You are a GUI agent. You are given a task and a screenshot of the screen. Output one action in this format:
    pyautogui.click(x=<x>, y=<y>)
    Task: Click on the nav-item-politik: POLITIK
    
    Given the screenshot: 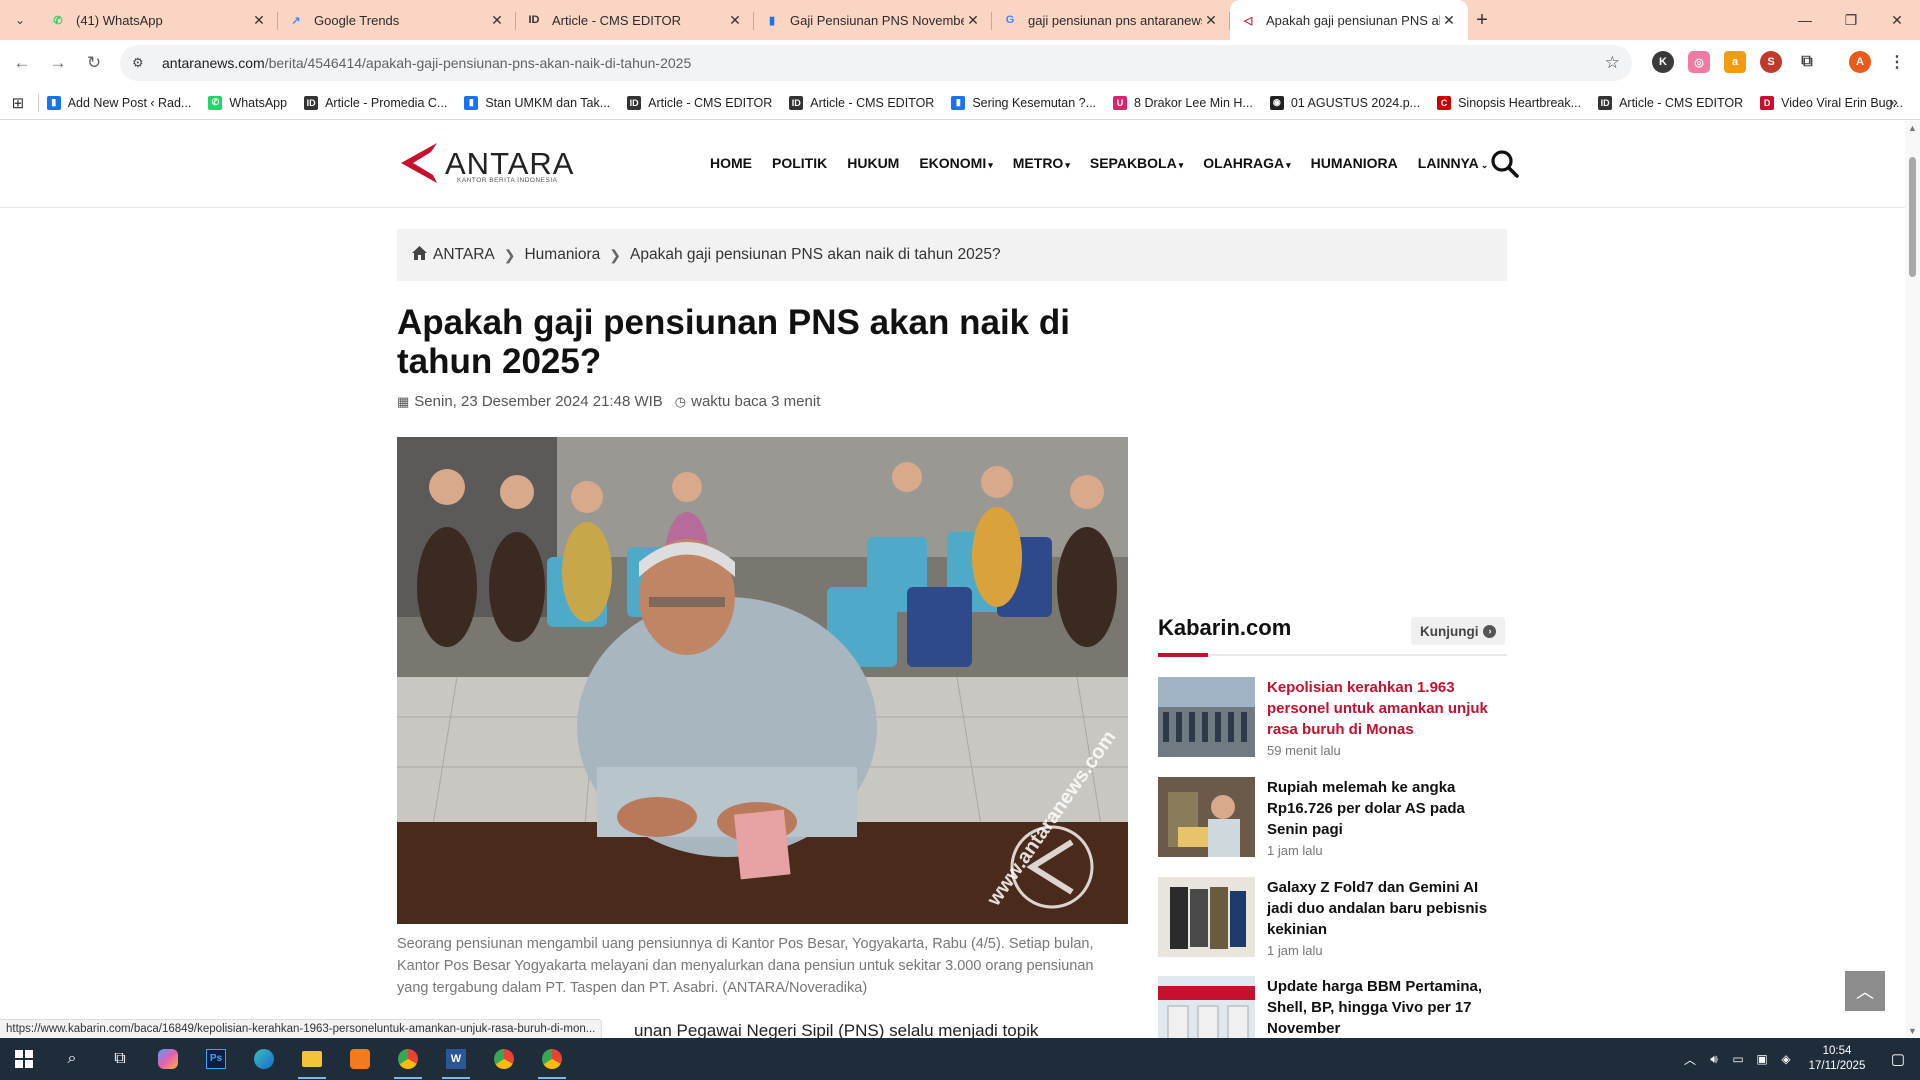 What is the action you would take?
    pyautogui.click(x=799, y=163)
    